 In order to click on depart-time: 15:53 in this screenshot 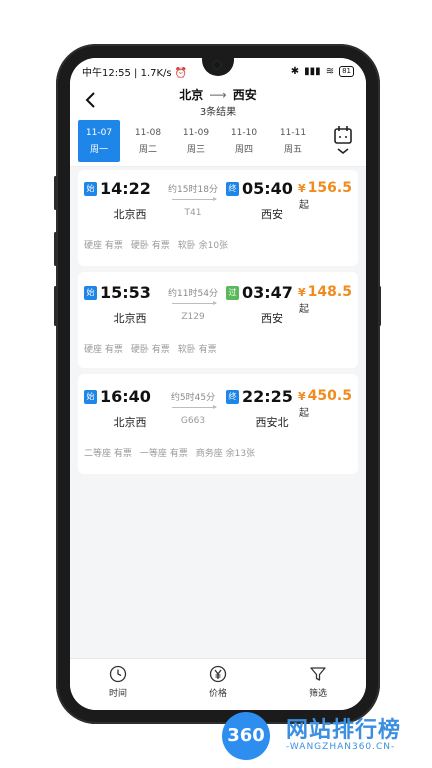, I will do `click(125, 292)`.